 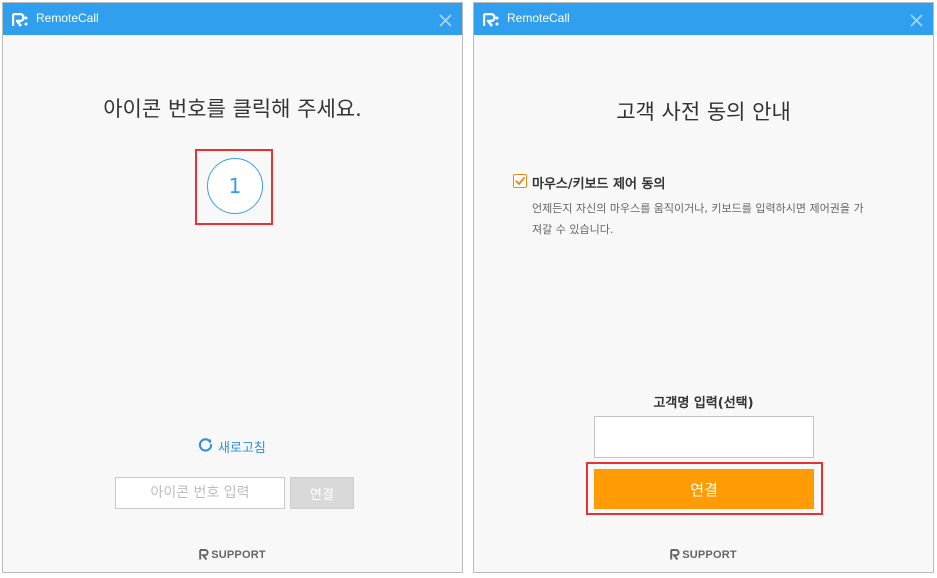 What do you see at coordinates (704, 489) in the screenshot?
I see `connect-button: 연결` at bounding box center [704, 489].